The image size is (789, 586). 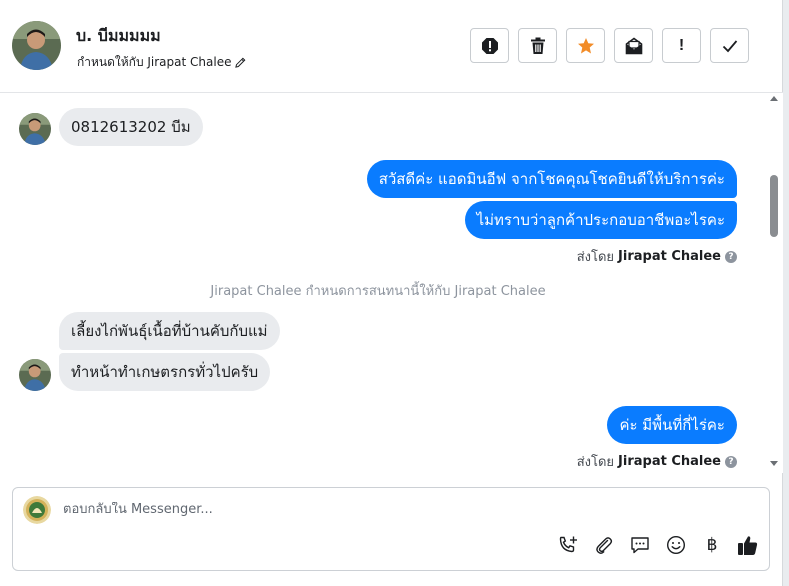 I want to click on incoming-message: 0812613202 บีม, so click(x=131, y=127).